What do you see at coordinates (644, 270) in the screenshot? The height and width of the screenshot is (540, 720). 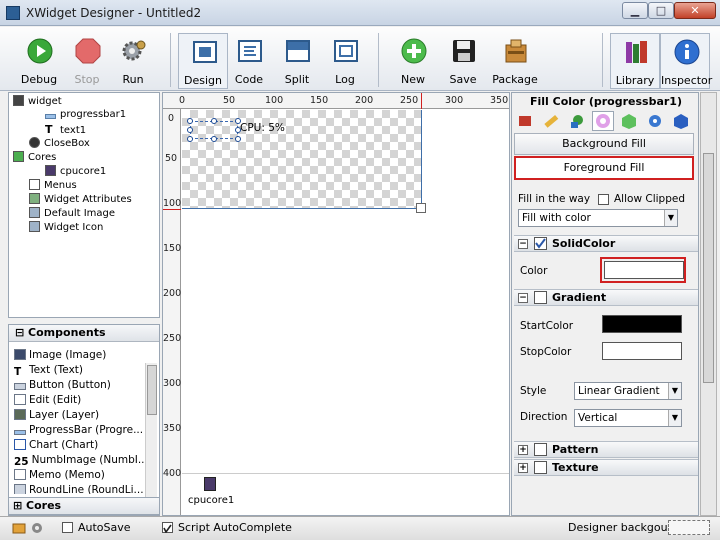 I see `solid-color-swatch` at bounding box center [644, 270].